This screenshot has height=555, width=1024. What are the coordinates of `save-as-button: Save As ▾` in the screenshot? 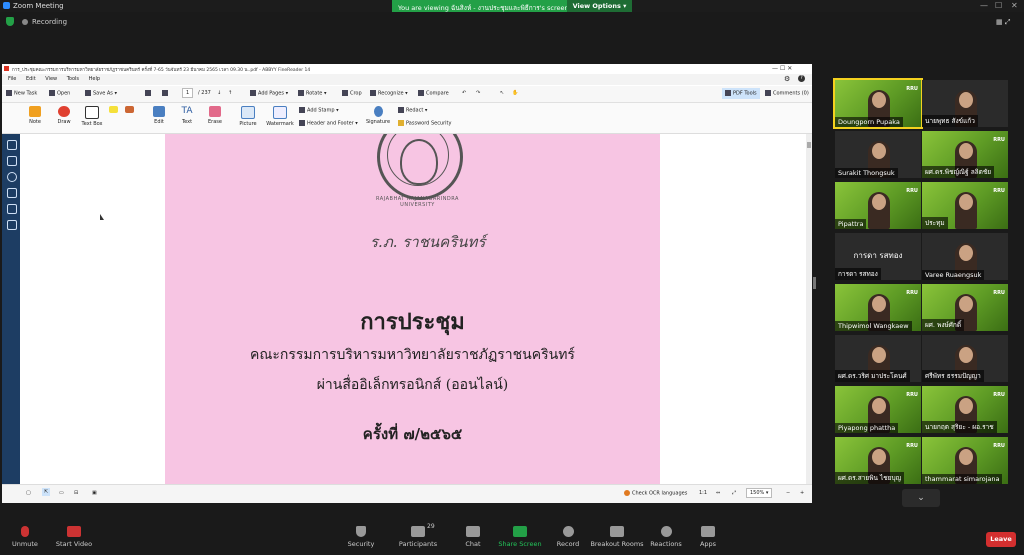 It's located at (101, 93).